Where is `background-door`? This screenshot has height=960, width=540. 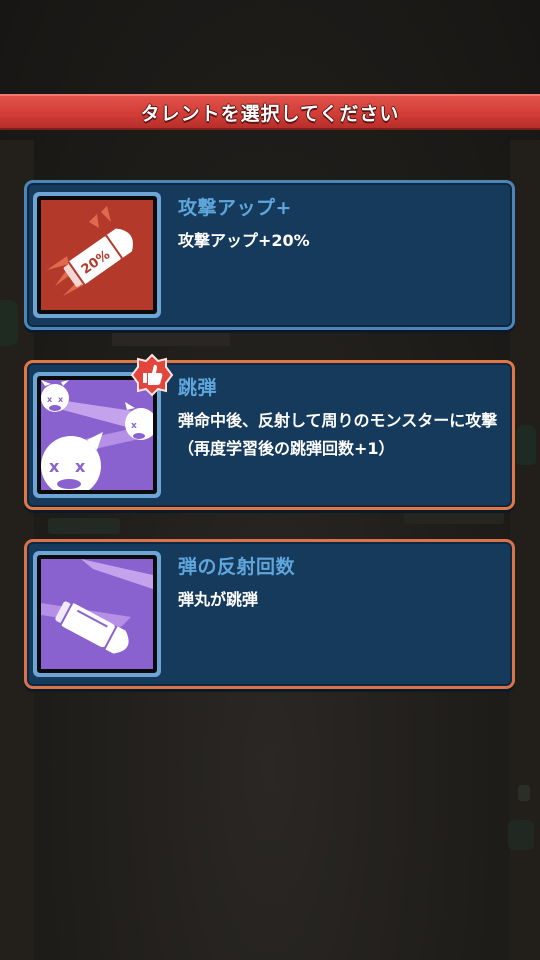
background-door is located at coordinates (171, 338).